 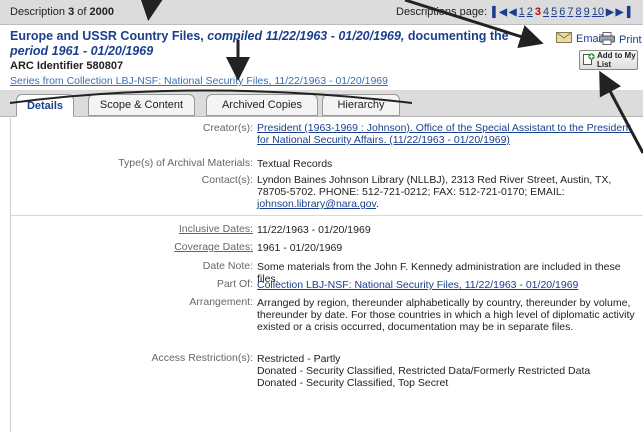 What do you see at coordinates (141, 105) in the screenshot?
I see `tab-scope-content: Scope & Content` at bounding box center [141, 105].